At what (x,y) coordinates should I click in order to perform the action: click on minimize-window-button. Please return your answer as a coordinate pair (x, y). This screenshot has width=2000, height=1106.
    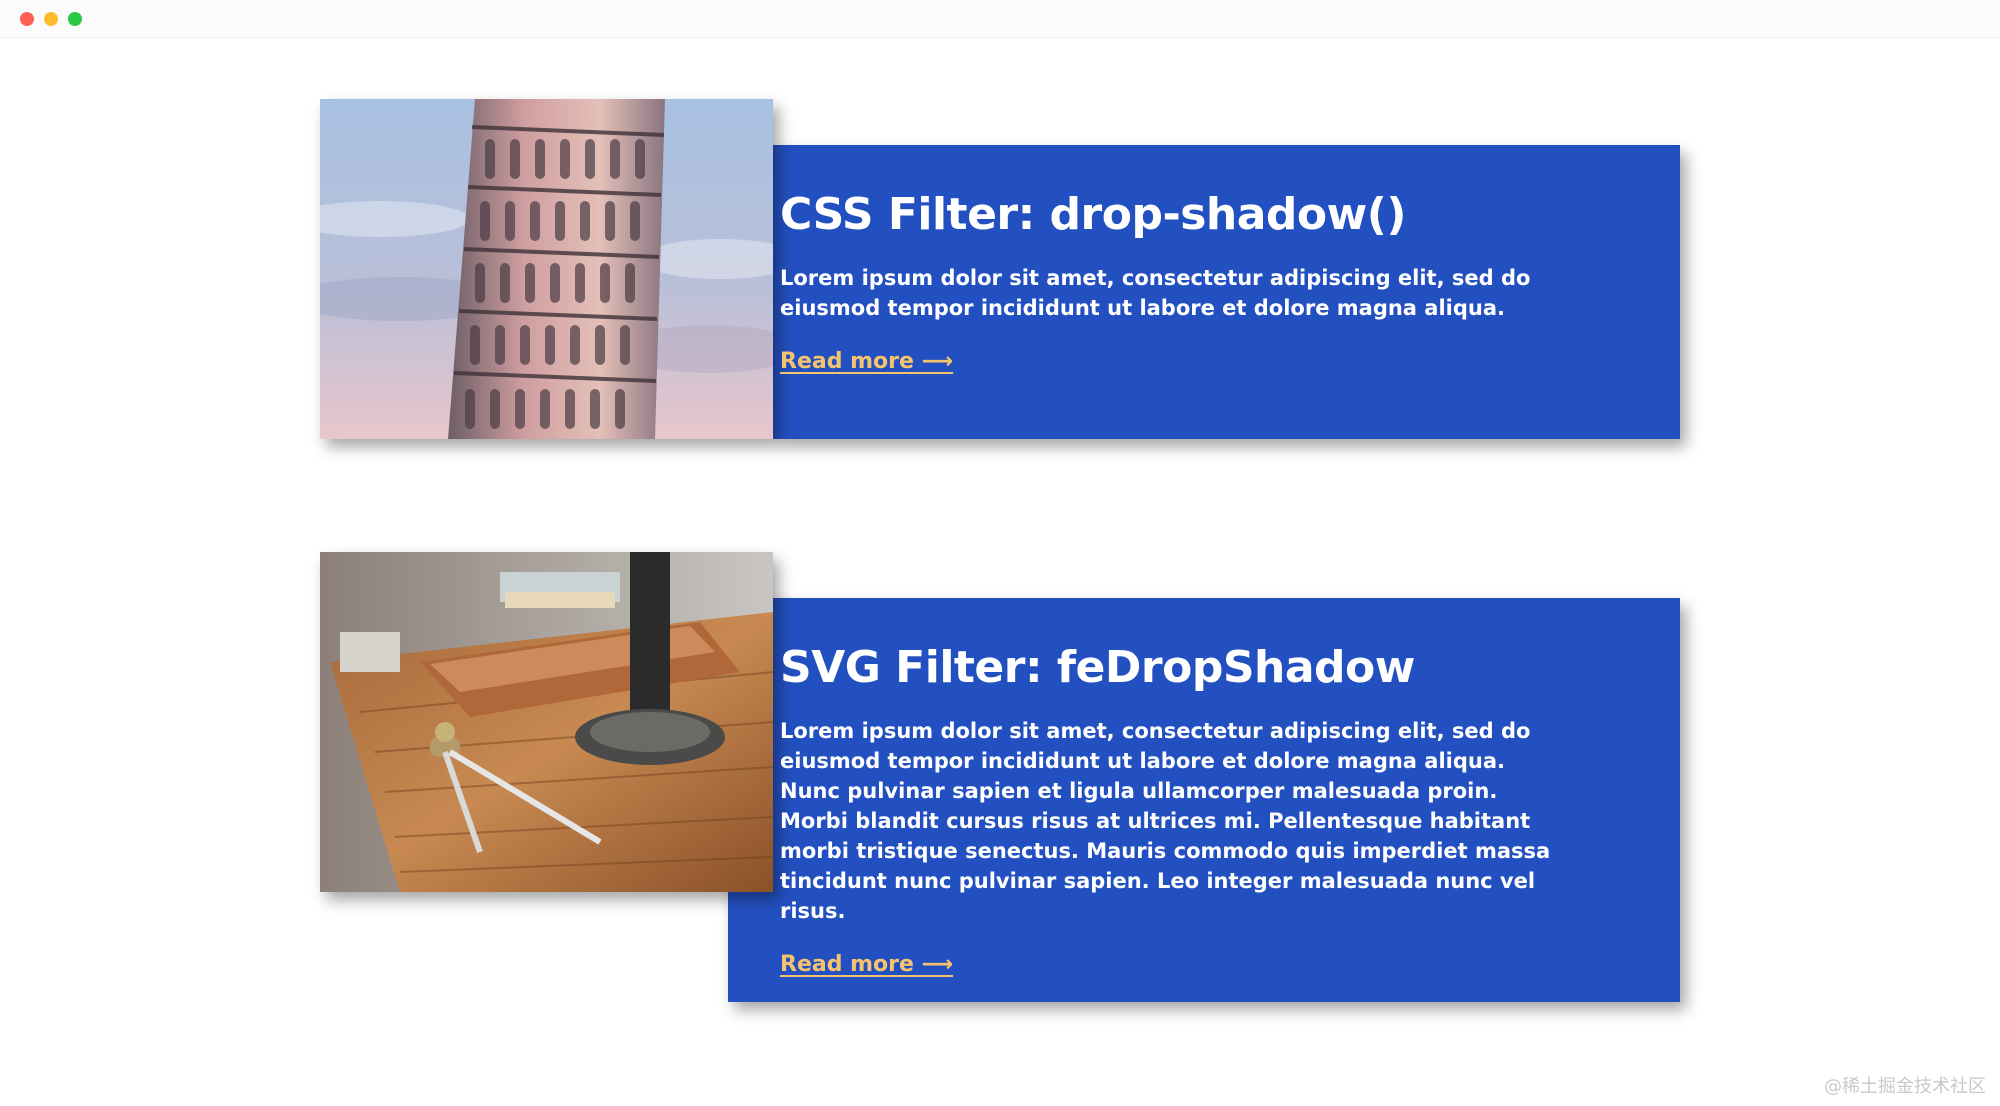
    Looking at the image, I should click on (51, 19).